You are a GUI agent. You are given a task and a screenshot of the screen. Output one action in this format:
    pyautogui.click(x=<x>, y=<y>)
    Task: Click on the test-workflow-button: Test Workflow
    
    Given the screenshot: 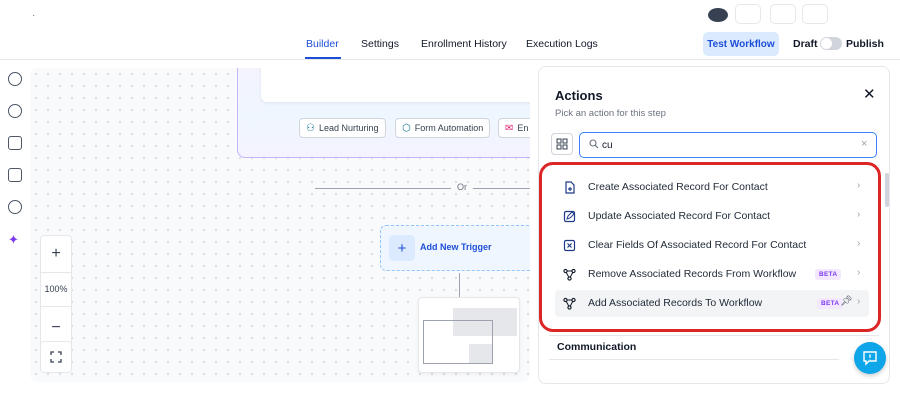 What is the action you would take?
    pyautogui.click(x=741, y=44)
    